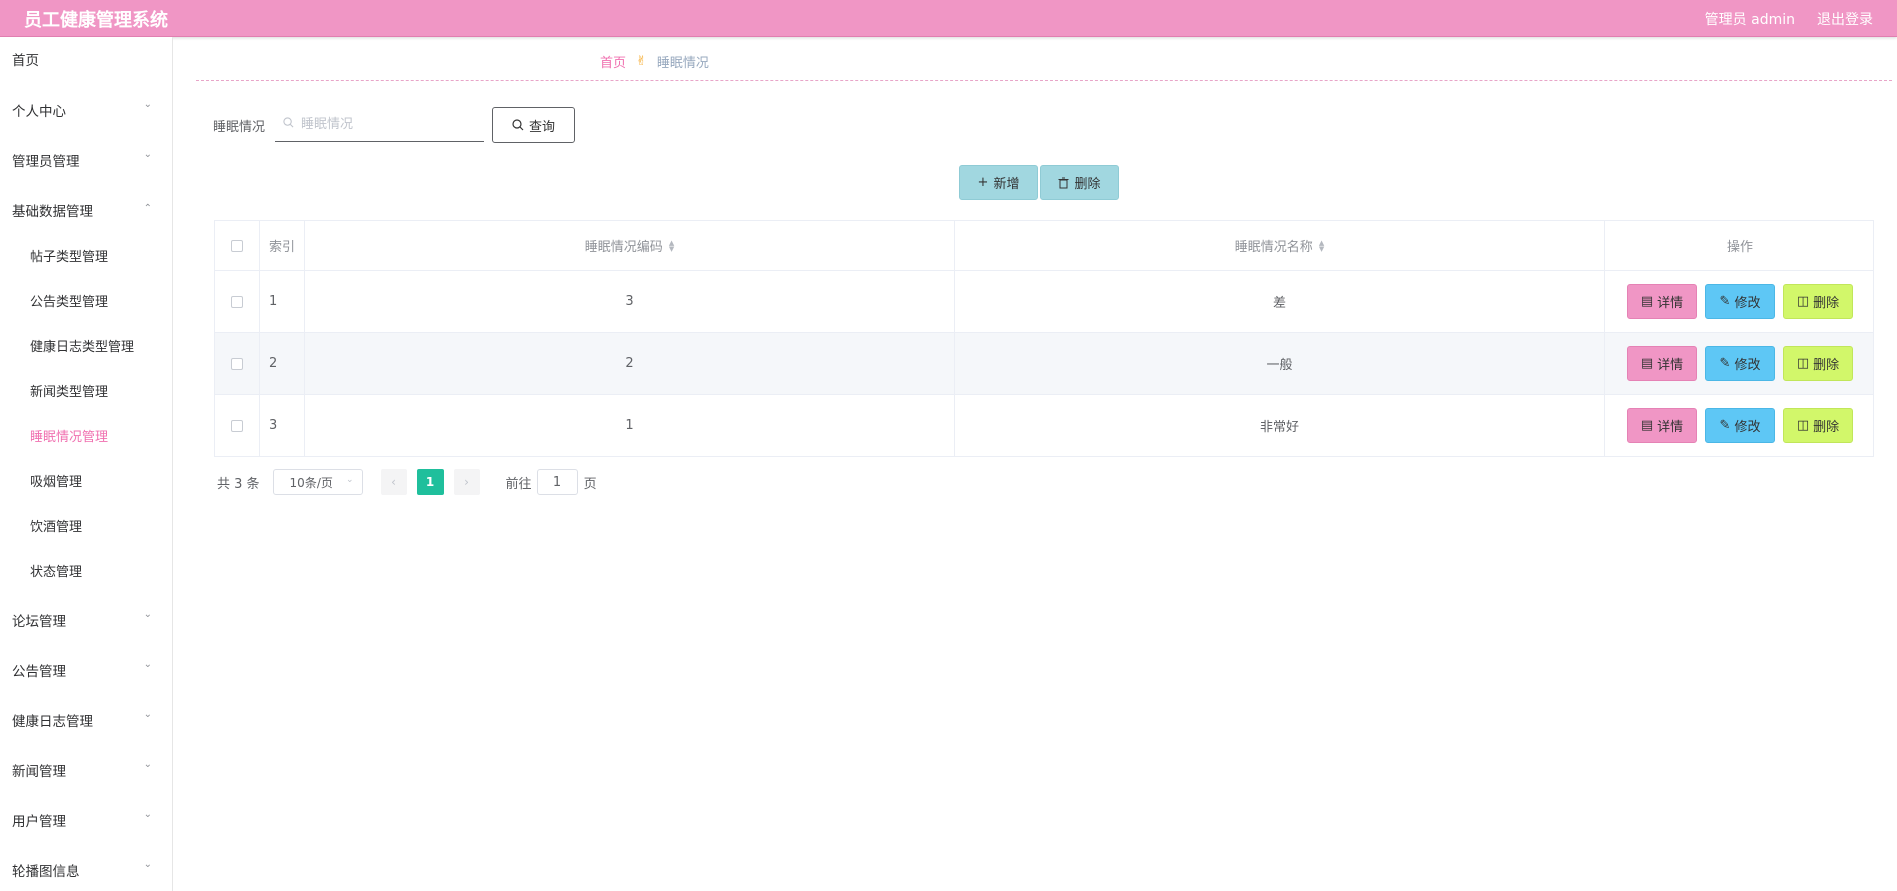  What do you see at coordinates (239, 127) in the screenshot?
I see `search-label: 睡眠情况` at bounding box center [239, 127].